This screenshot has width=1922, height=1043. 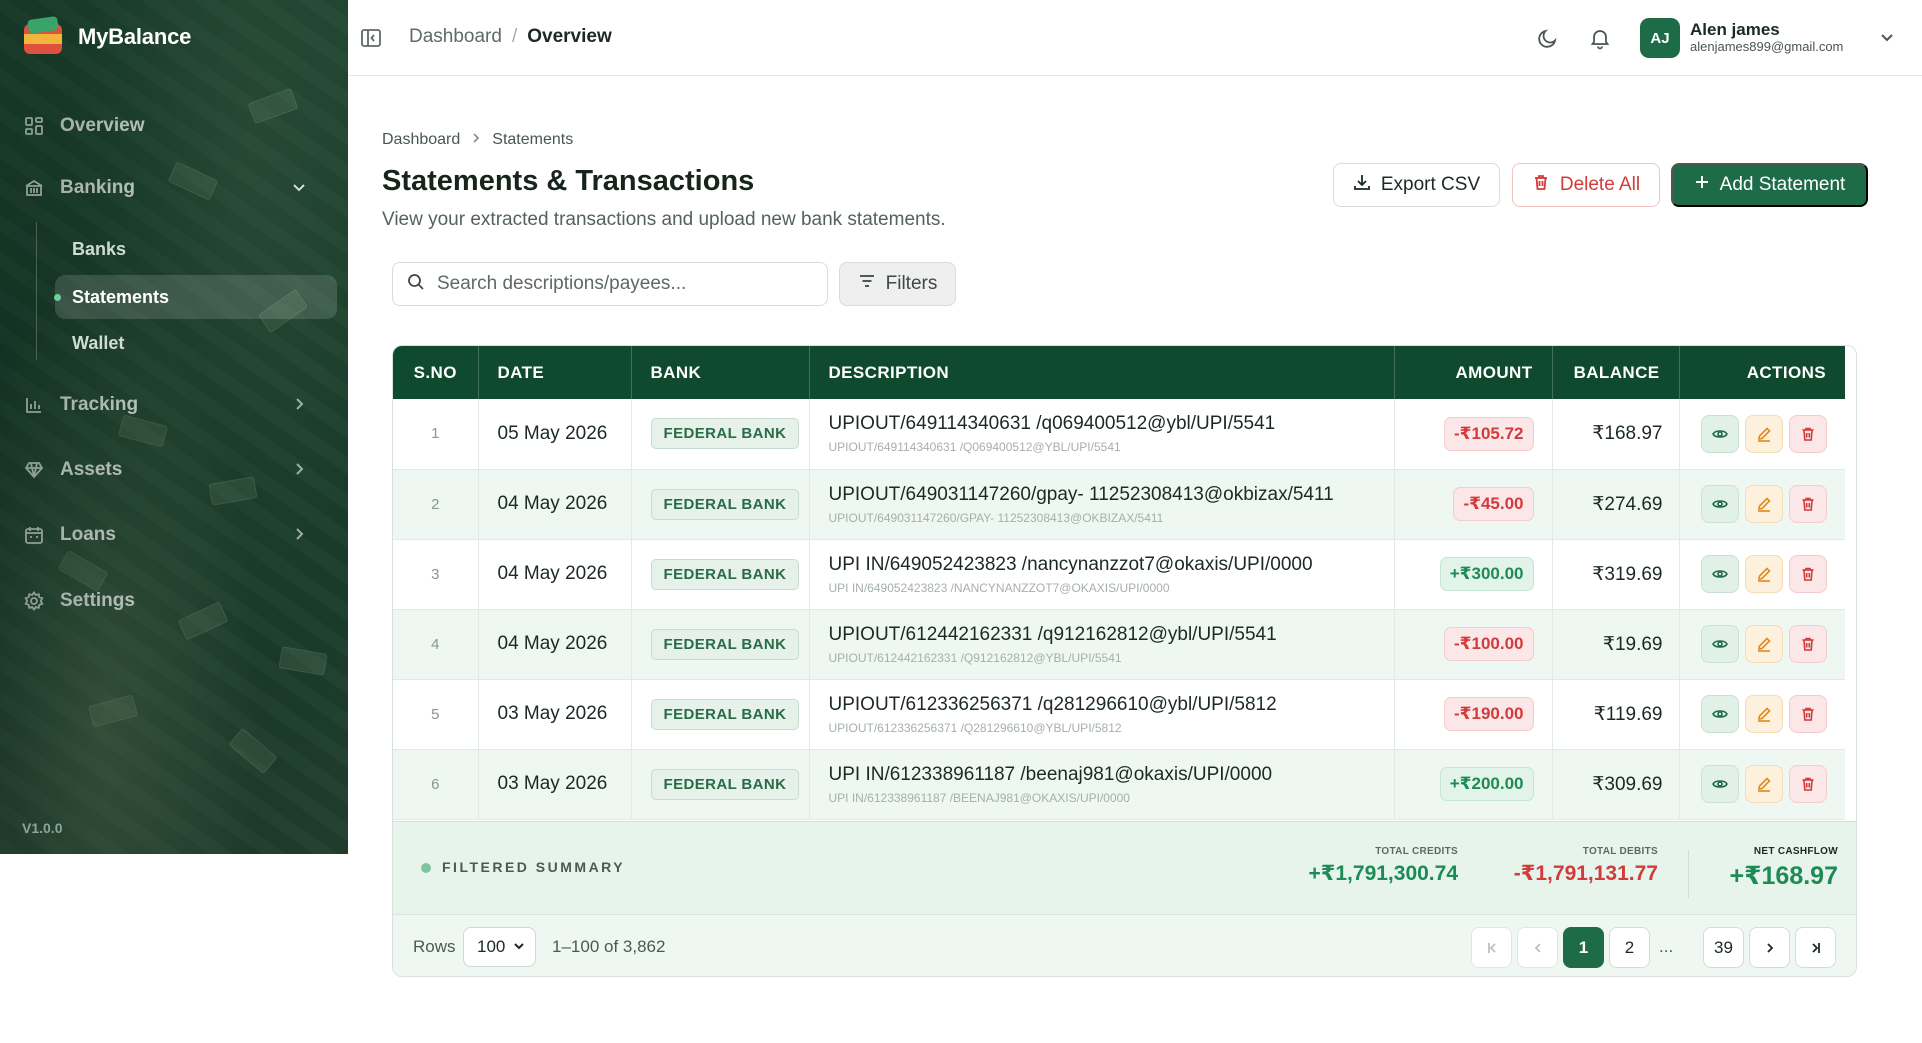 I want to click on sidebar-subitem-statements: Statements, so click(x=120, y=297).